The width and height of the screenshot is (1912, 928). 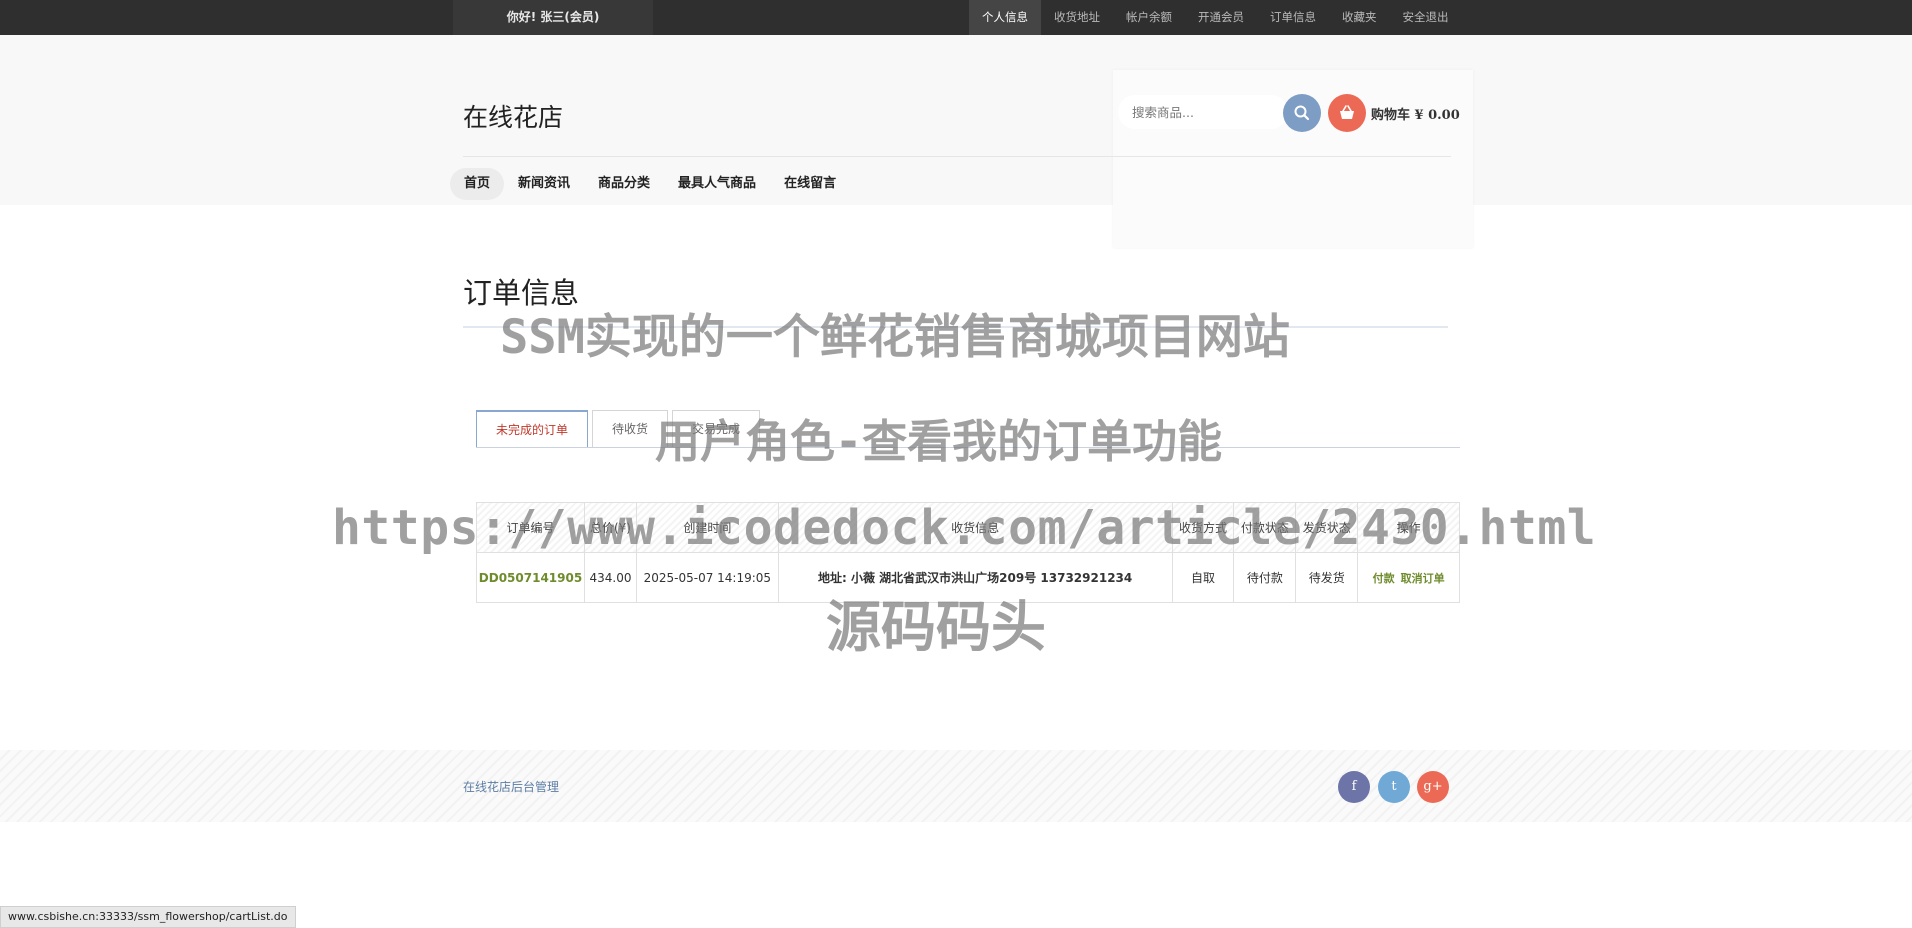 What do you see at coordinates (1354, 787) in the screenshot?
I see `facebook-icon: f` at bounding box center [1354, 787].